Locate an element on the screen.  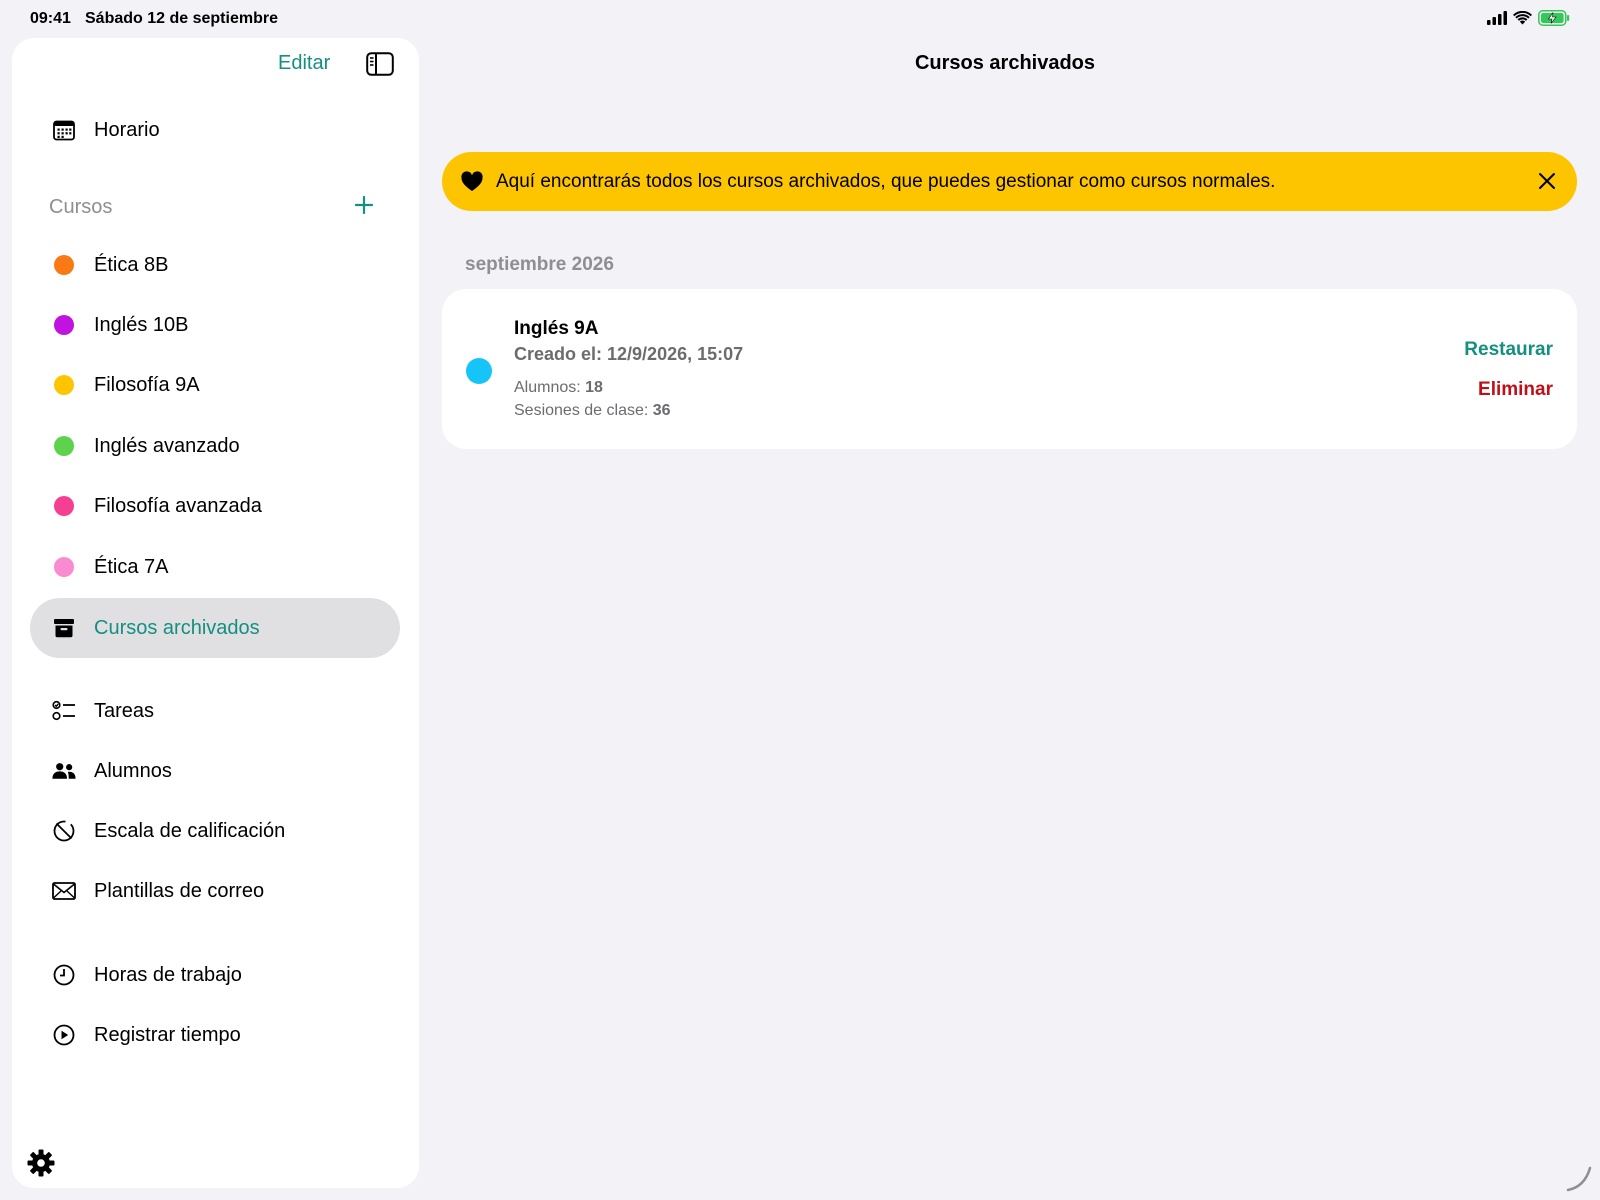
play-circle-icon is located at coordinates (64, 1035).